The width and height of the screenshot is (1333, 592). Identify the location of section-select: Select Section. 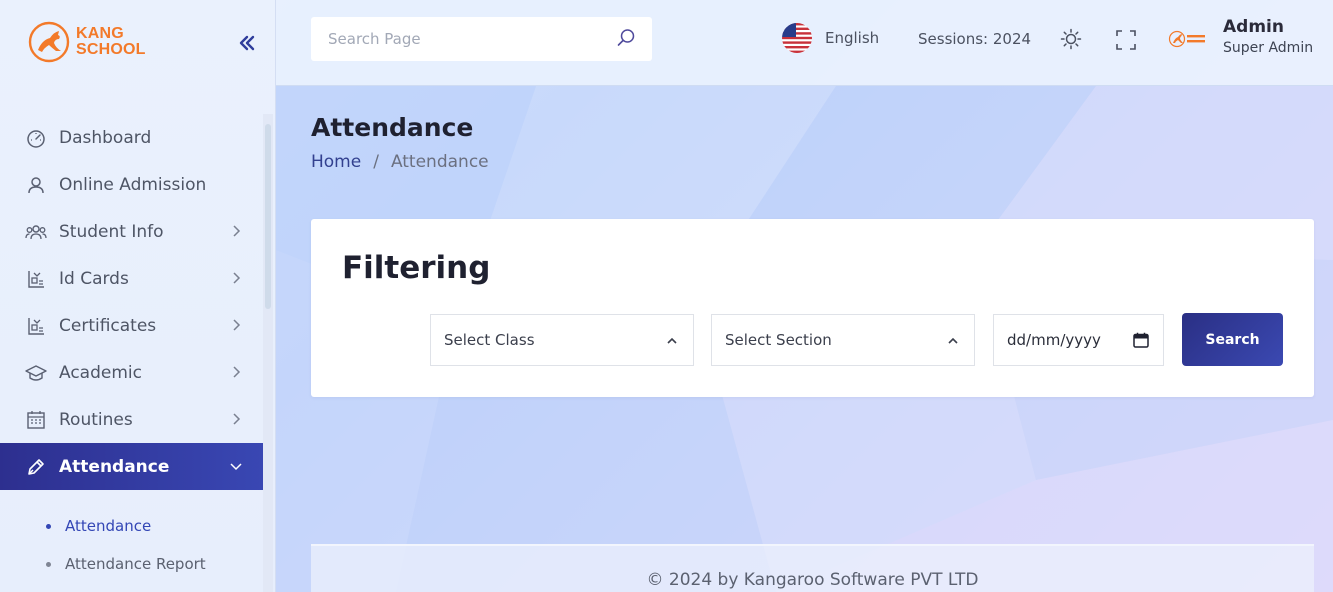
(843, 340).